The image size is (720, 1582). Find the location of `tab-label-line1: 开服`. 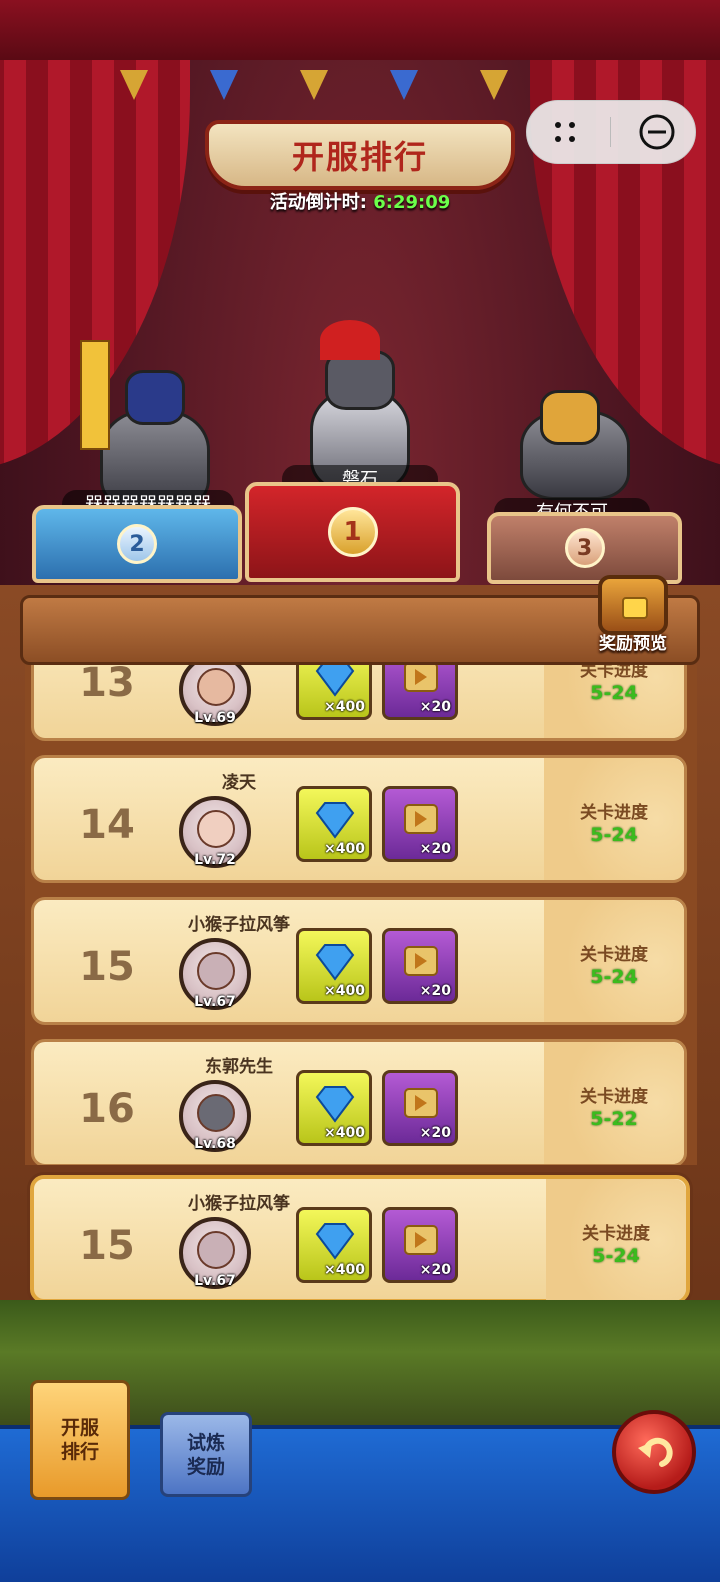

tab-label-line1: 开服 is located at coordinates (79, 1428).